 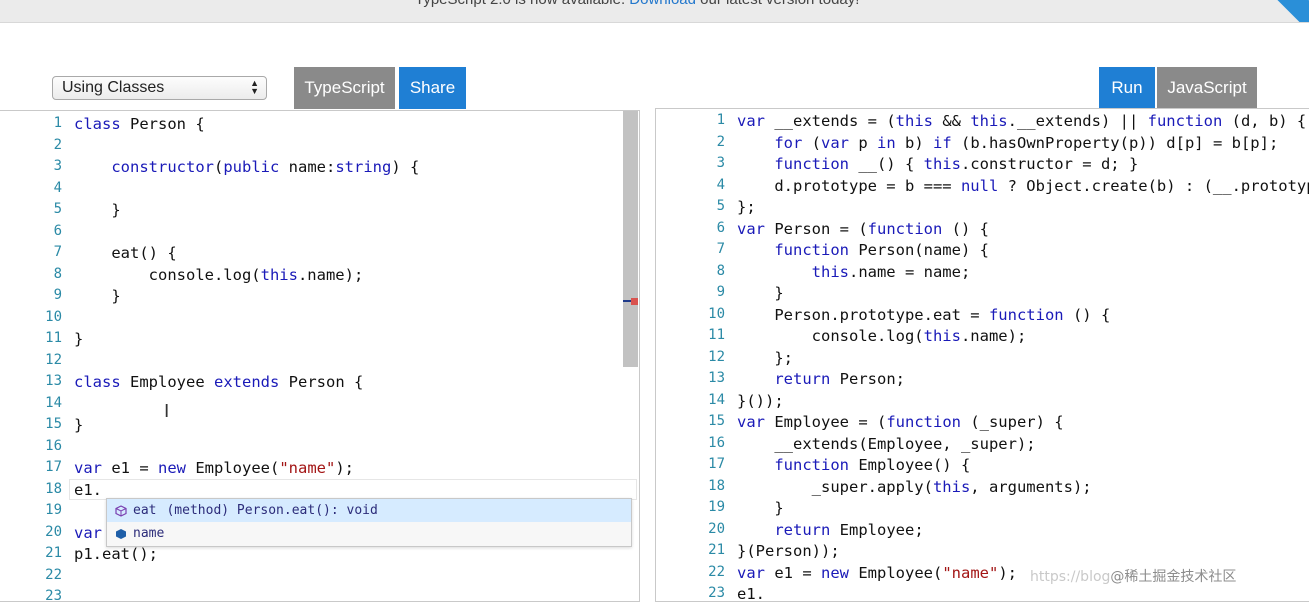 What do you see at coordinates (720, 163) in the screenshot?
I see `line-number: 3` at bounding box center [720, 163].